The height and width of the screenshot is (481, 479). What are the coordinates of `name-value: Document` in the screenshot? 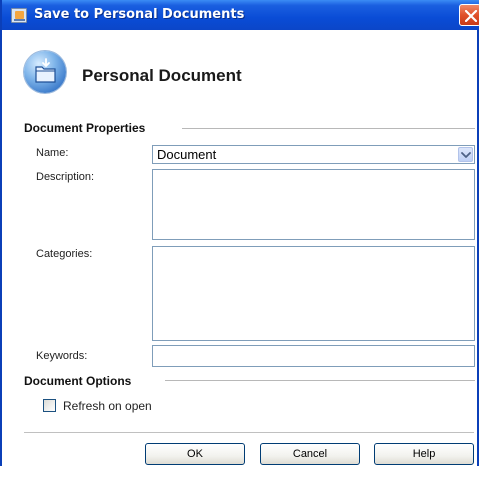 It's located at (186, 154).